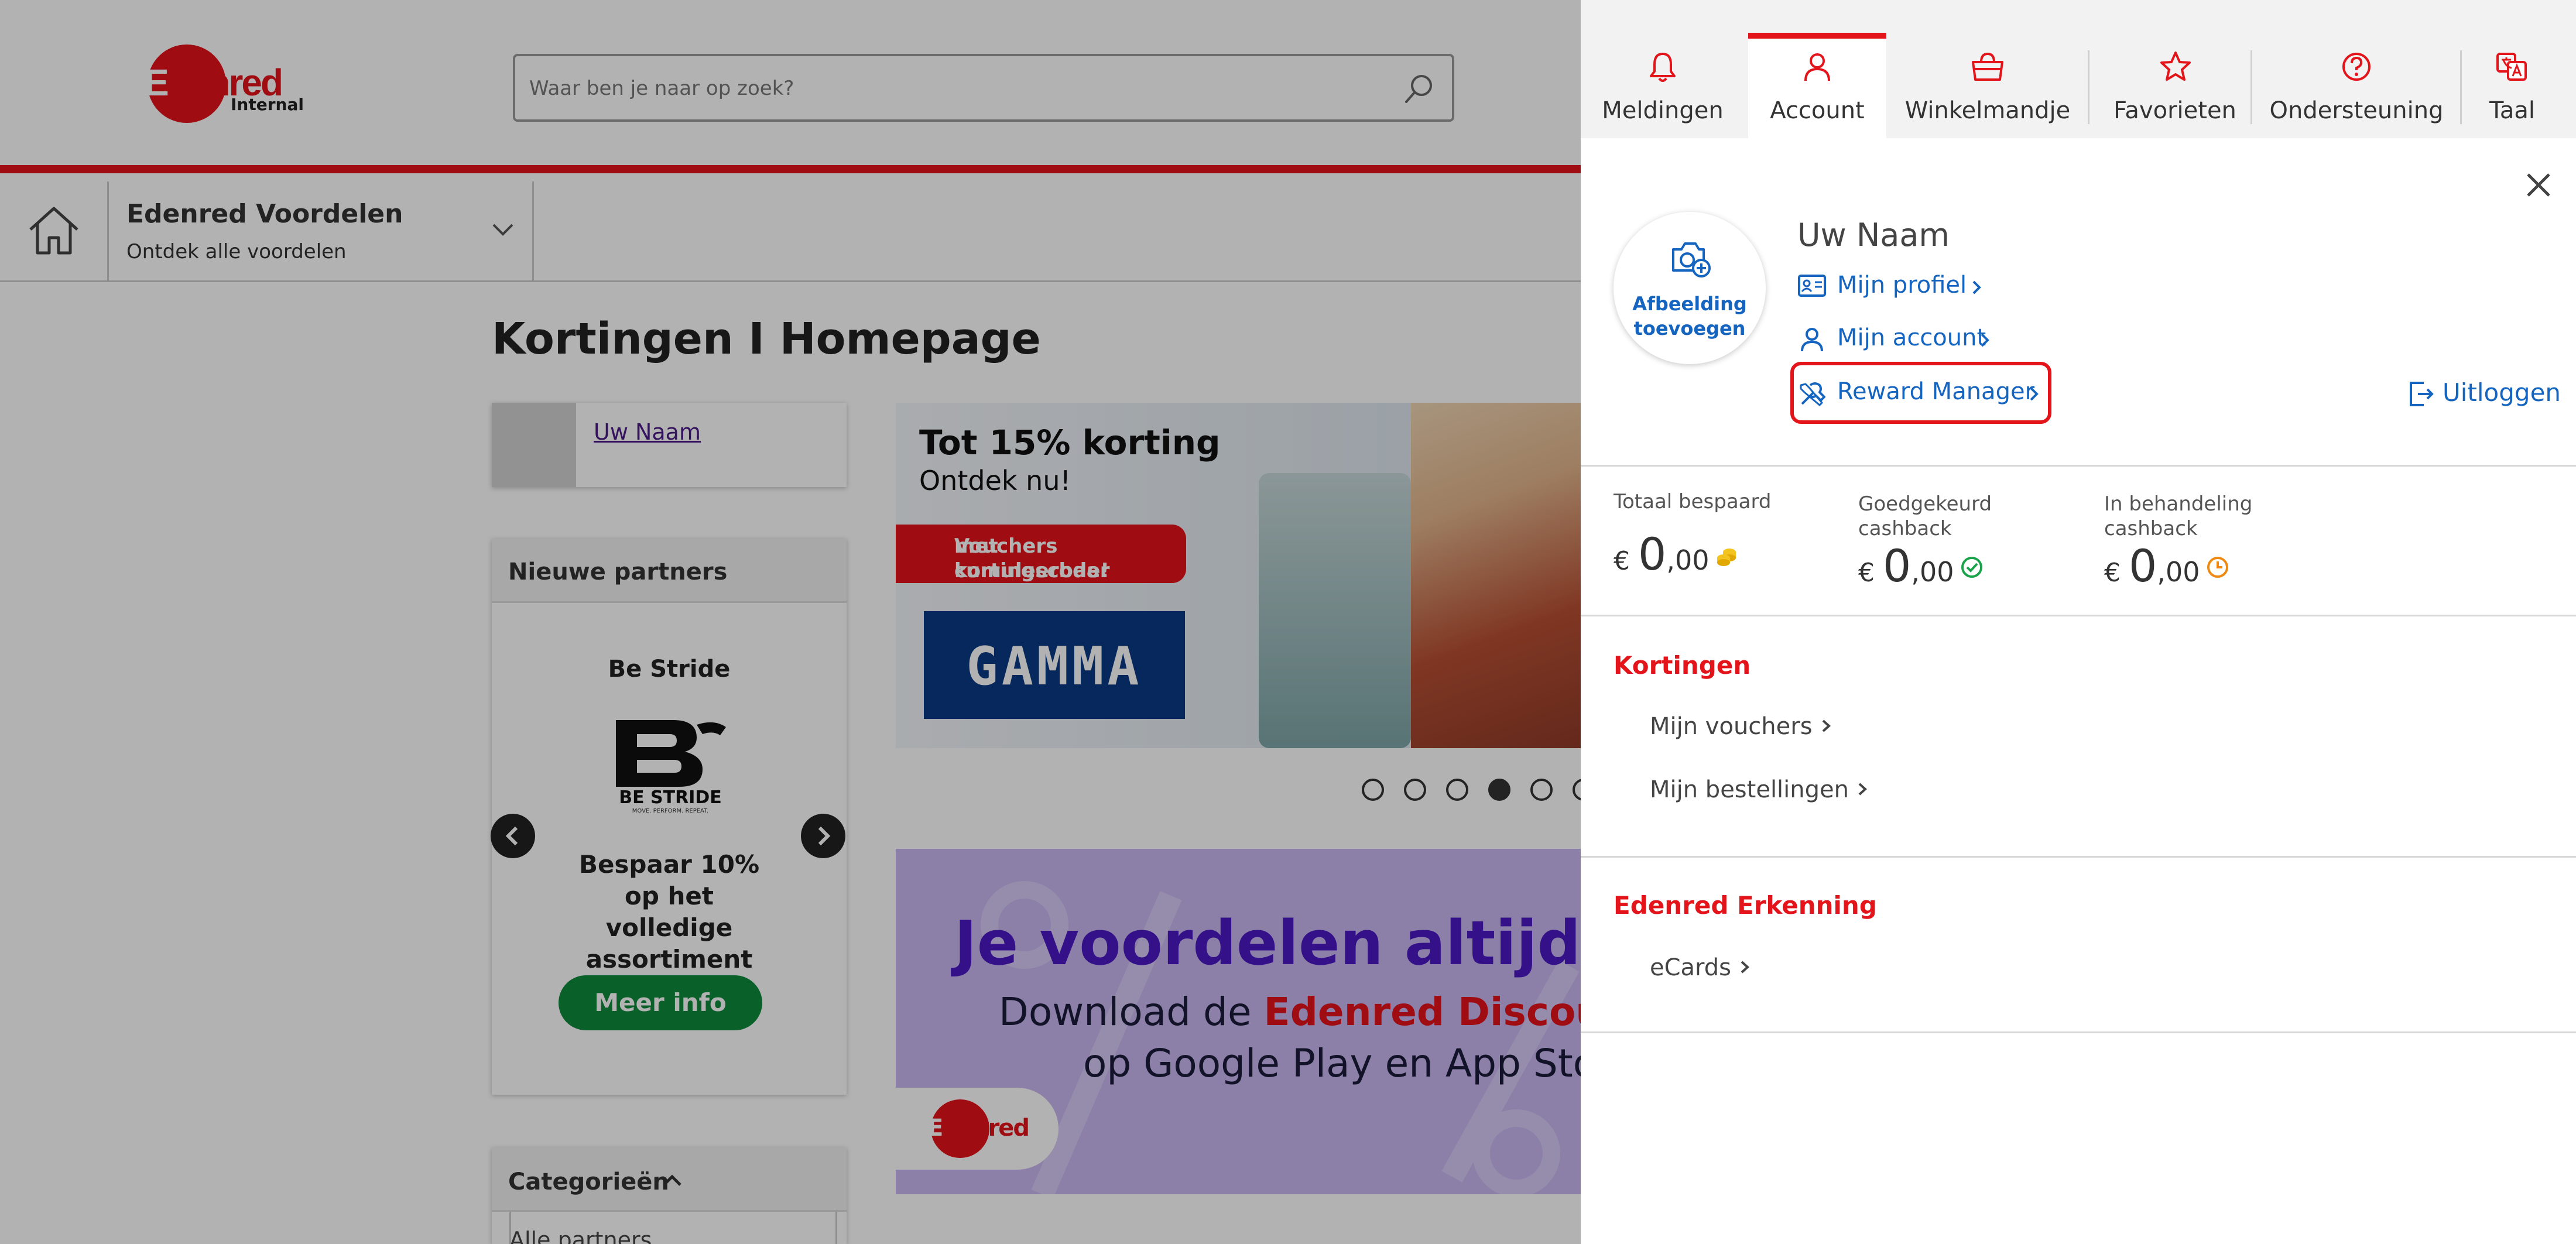 This screenshot has height=1244, width=2576. What do you see at coordinates (2175, 85) in the screenshot?
I see `tab-favorieten: Favorieten` at bounding box center [2175, 85].